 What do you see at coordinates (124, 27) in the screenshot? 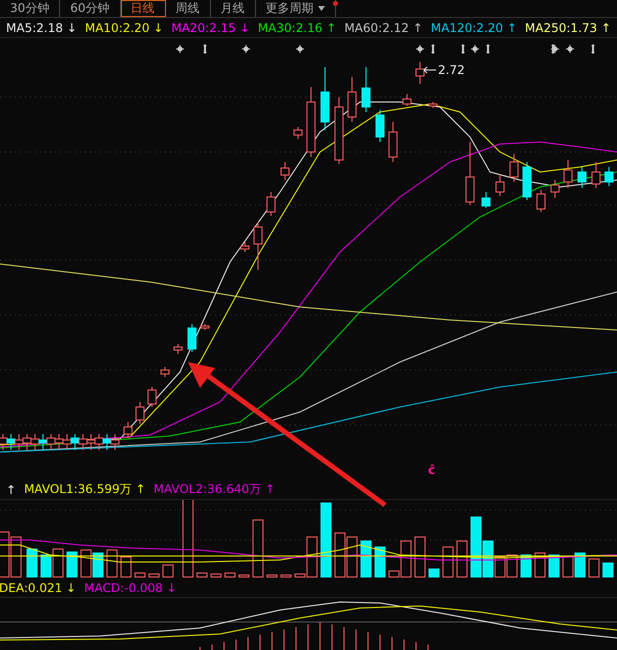
I see `ma-legend-item: MA10:2.20 ↓` at bounding box center [124, 27].